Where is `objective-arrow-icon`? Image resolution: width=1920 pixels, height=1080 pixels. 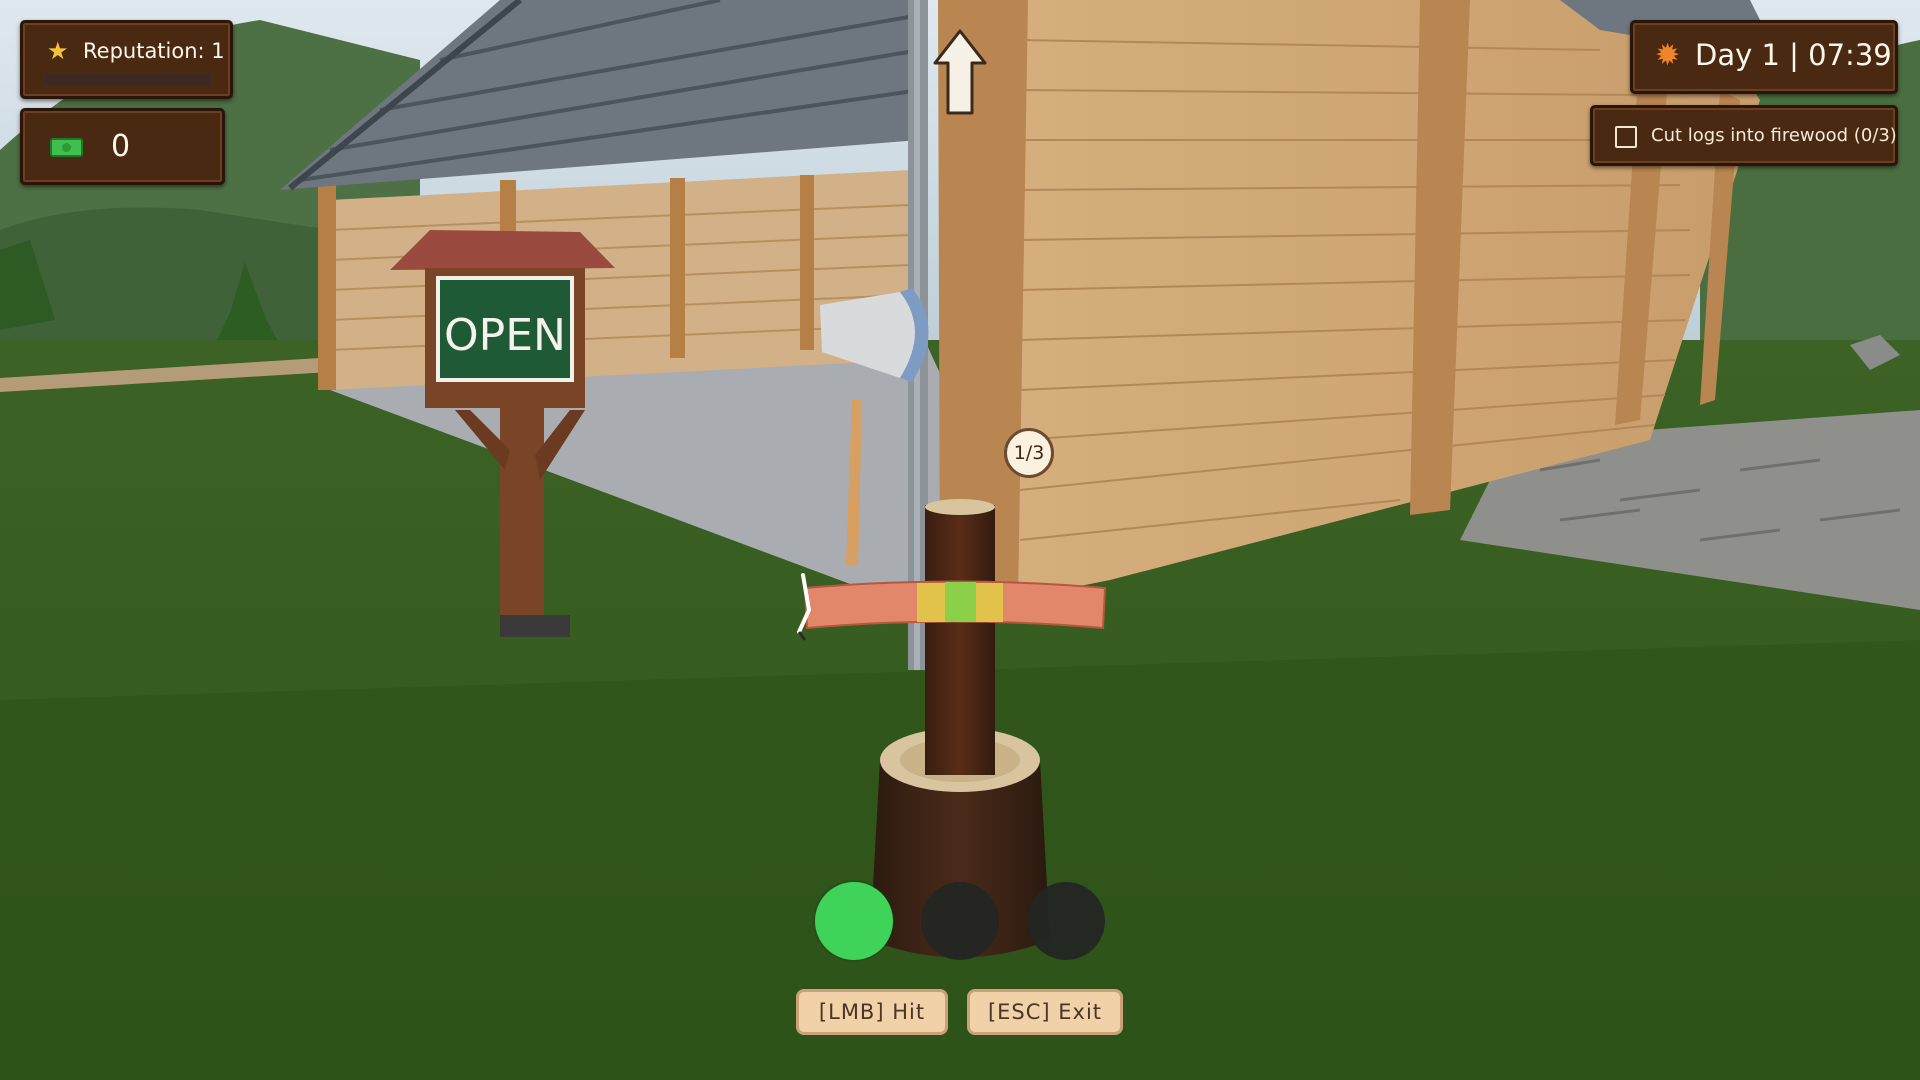 objective-arrow-icon is located at coordinates (960, 72).